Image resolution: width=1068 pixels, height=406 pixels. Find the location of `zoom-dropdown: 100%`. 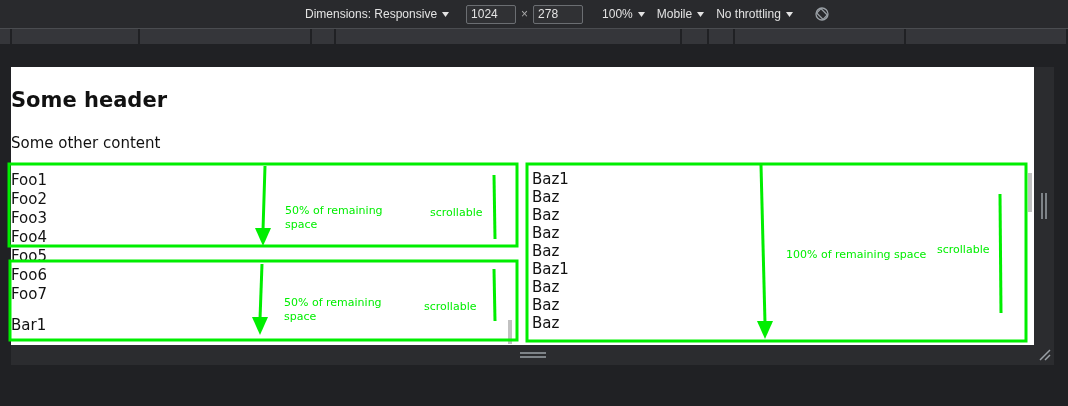

zoom-dropdown: 100% is located at coordinates (623, 14).